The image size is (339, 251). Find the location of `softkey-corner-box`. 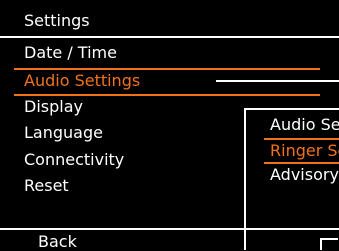

softkey-corner-box is located at coordinates (329, 244).